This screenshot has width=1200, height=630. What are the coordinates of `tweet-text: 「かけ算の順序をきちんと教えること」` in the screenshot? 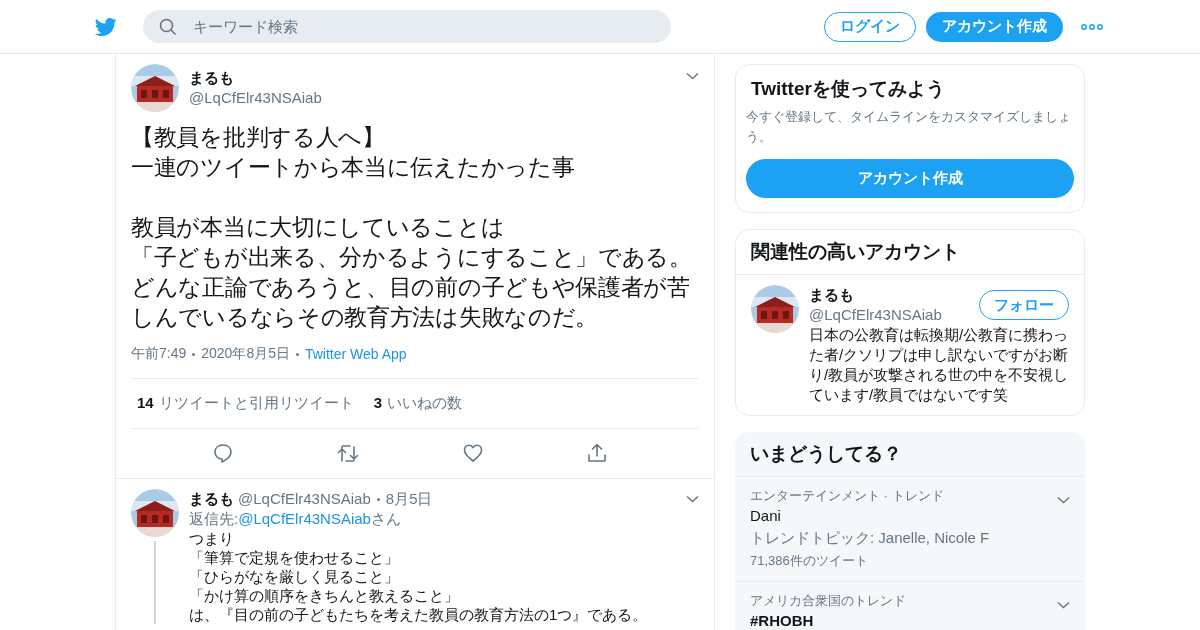 It's located at (324, 595).